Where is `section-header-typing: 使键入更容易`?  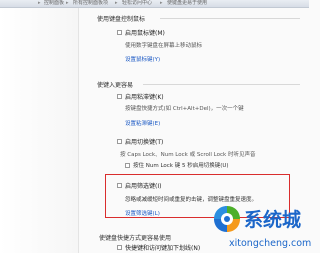 section-header-typing: 使键入更容易 is located at coordinates (115, 85).